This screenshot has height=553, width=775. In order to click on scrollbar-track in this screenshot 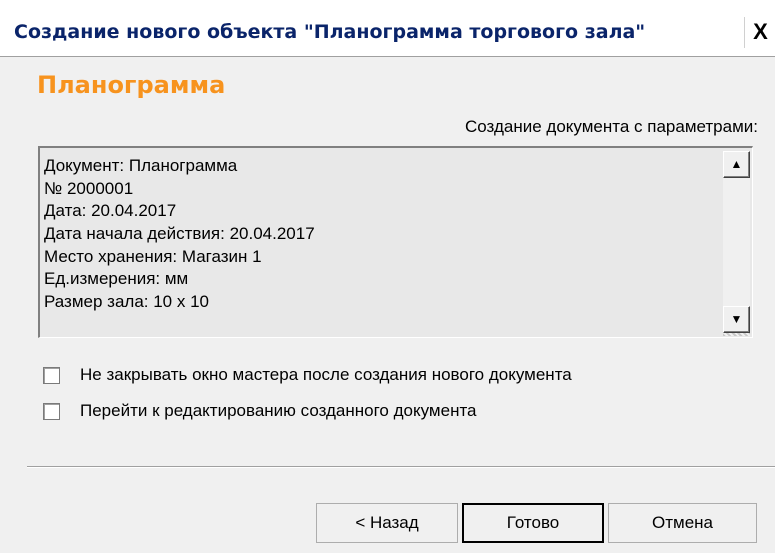, I will do `click(736, 257)`.